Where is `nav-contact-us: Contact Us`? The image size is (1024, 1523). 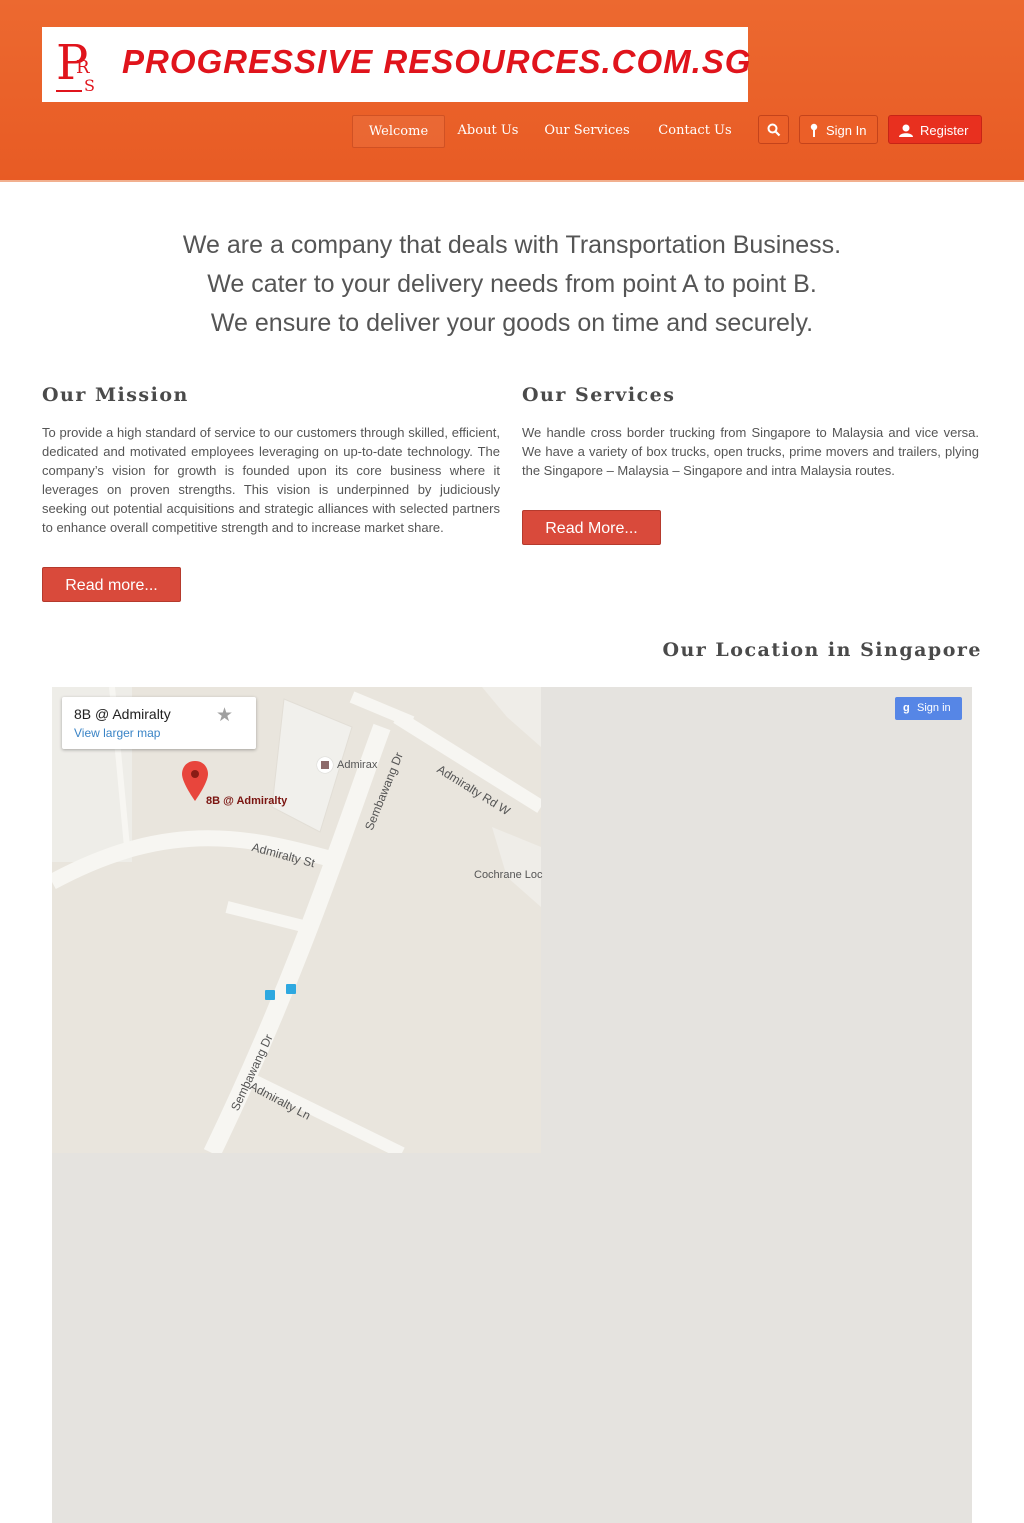 nav-contact-us: Contact Us is located at coordinates (695, 130).